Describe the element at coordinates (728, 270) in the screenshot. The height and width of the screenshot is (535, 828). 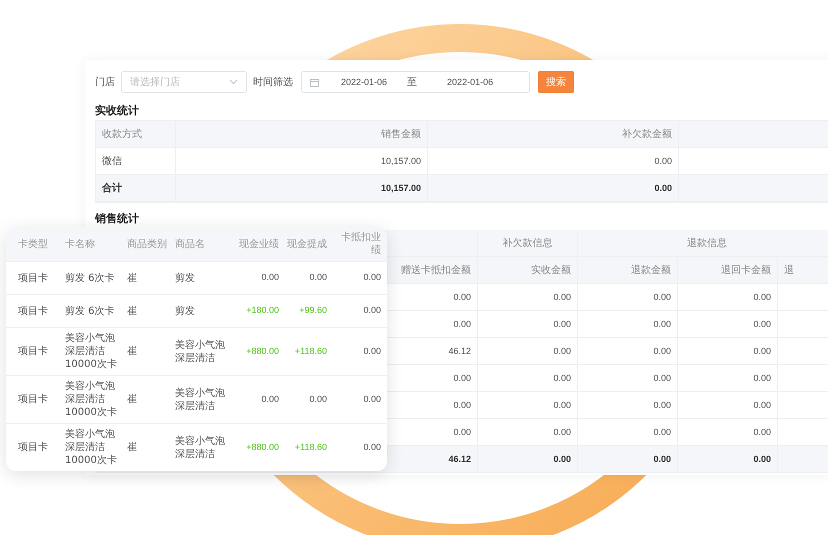
I see `column-header: 退回卡金额` at that location.